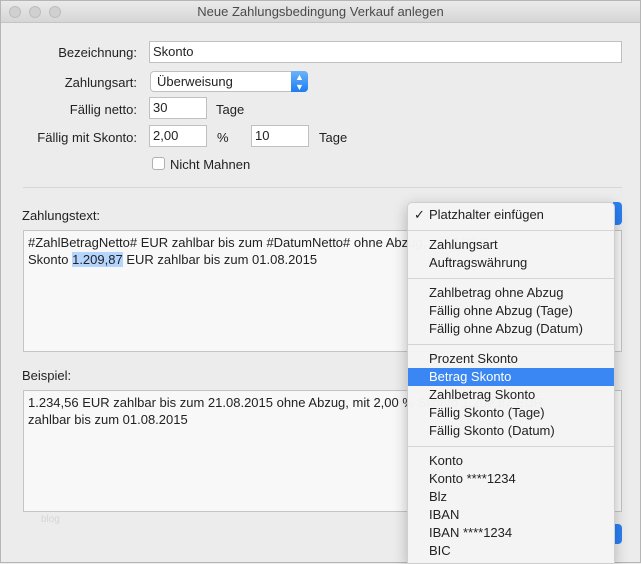 This screenshot has width=641, height=564. Describe the element at coordinates (511, 515) in the screenshot. I see `menu-item: IBAN` at that location.